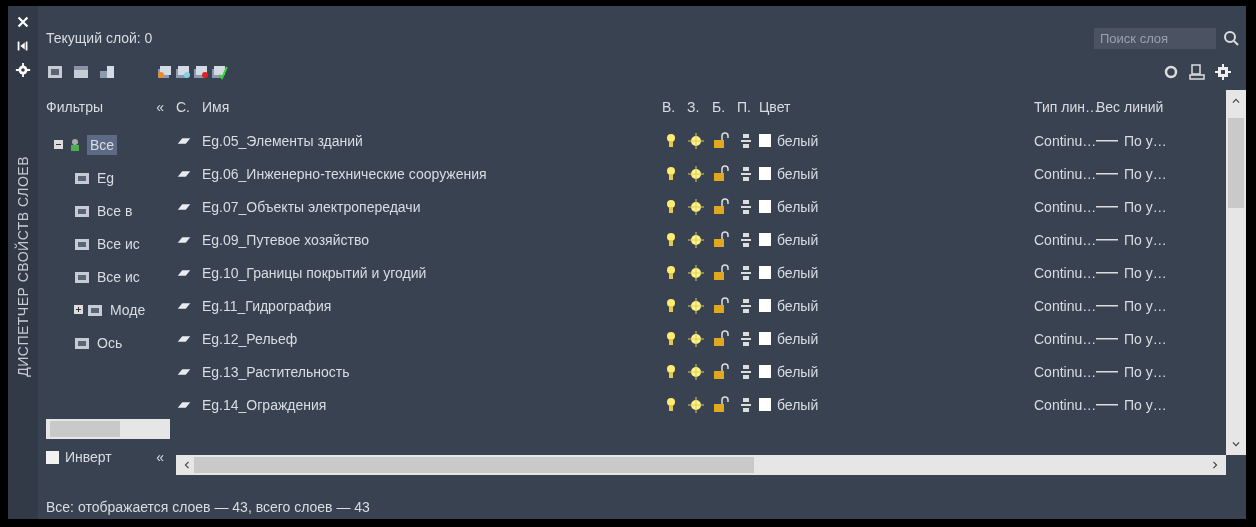 This screenshot has height=527, width=1256. Describe the element at coordinates (432, 206) in the screenshot. I see `layer-name: Eg.07_Объекты электропередачи` at that location.